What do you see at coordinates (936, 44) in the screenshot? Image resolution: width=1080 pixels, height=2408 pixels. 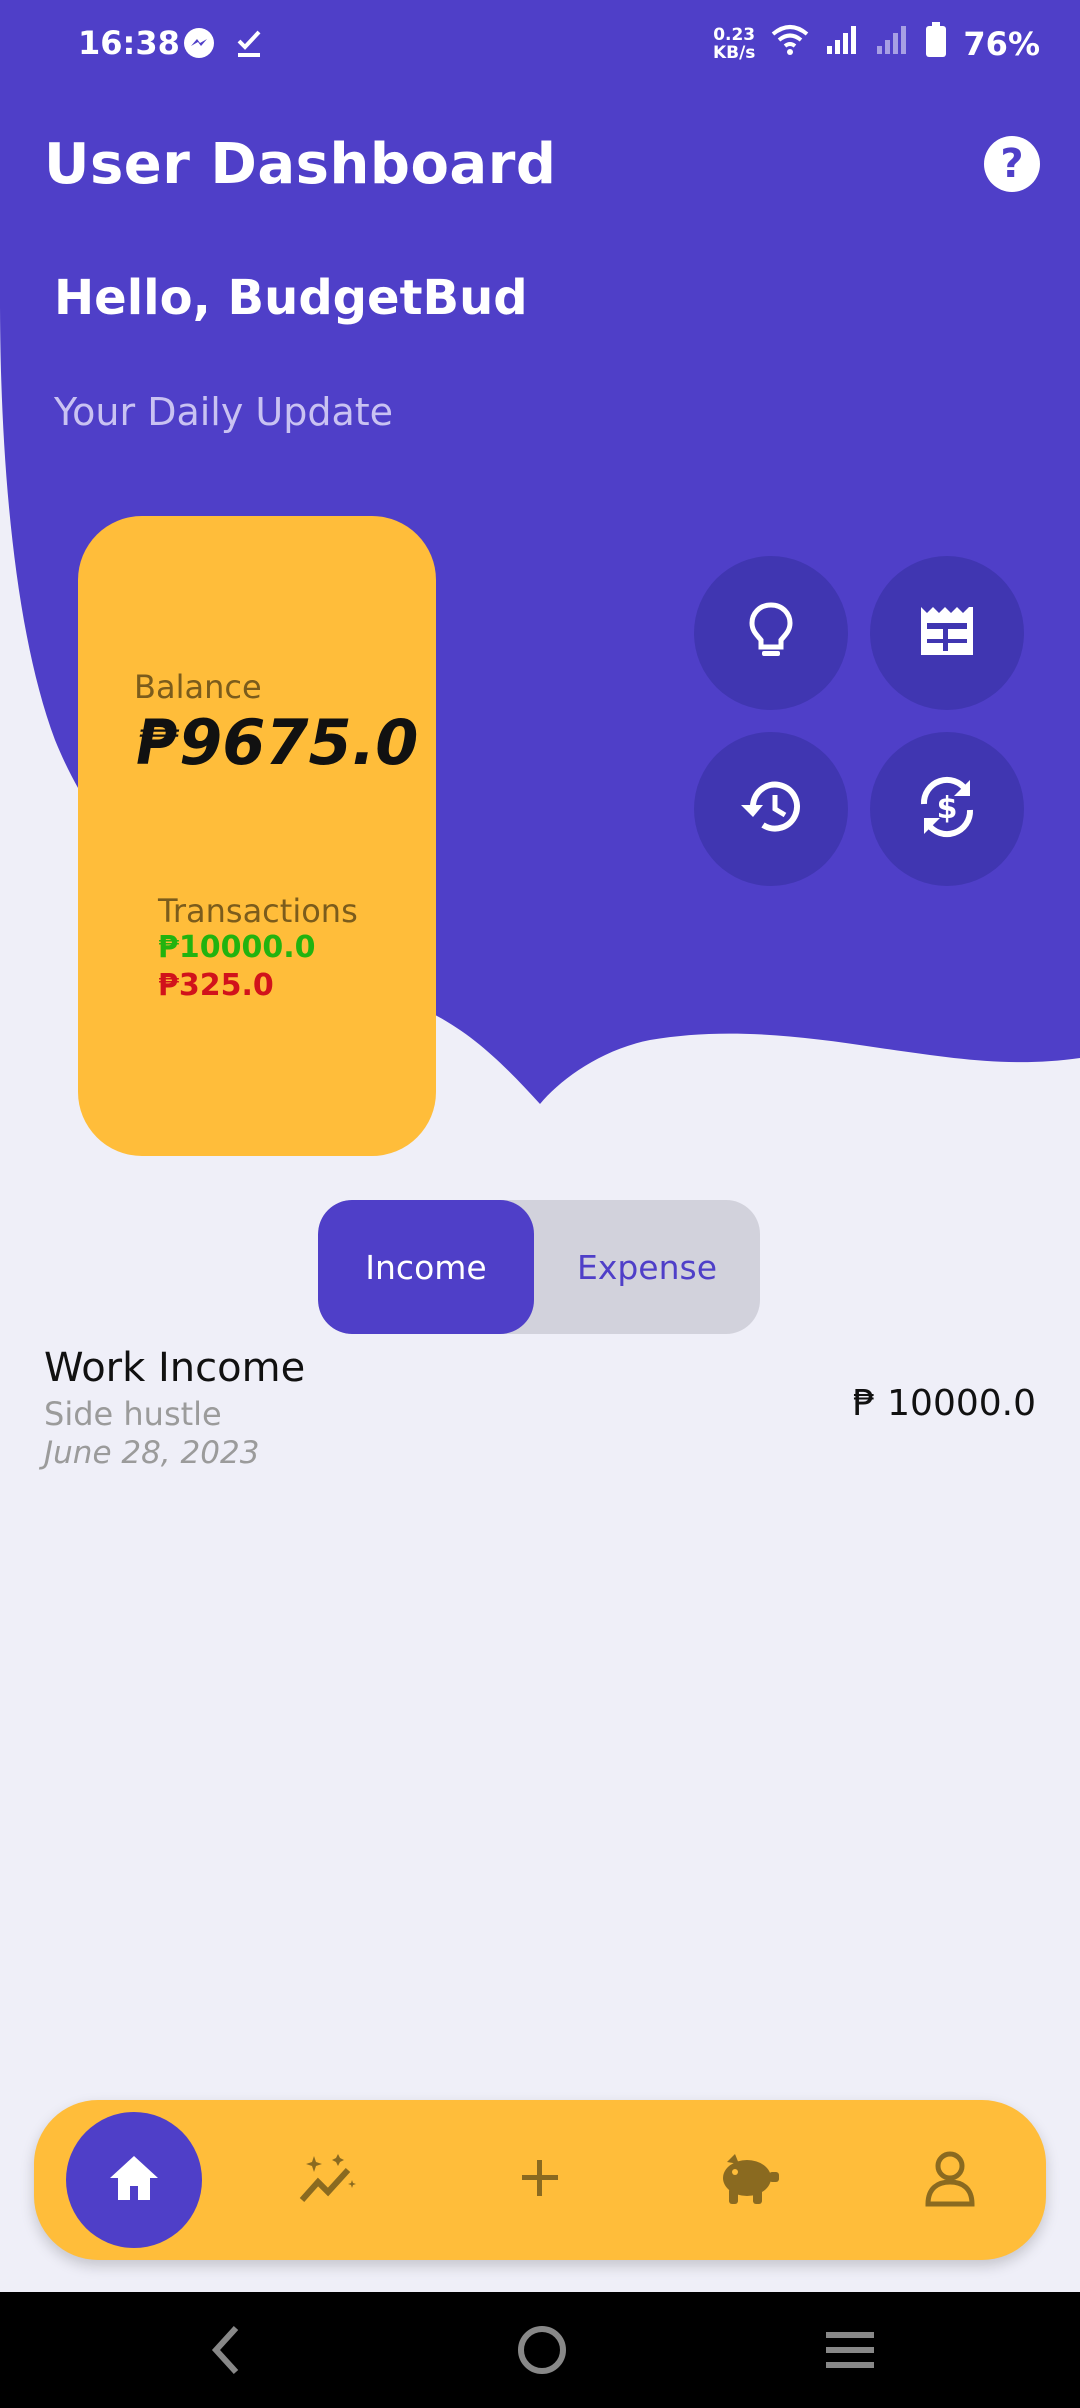 I see `battery-icon` at bounding box center [936, 44].